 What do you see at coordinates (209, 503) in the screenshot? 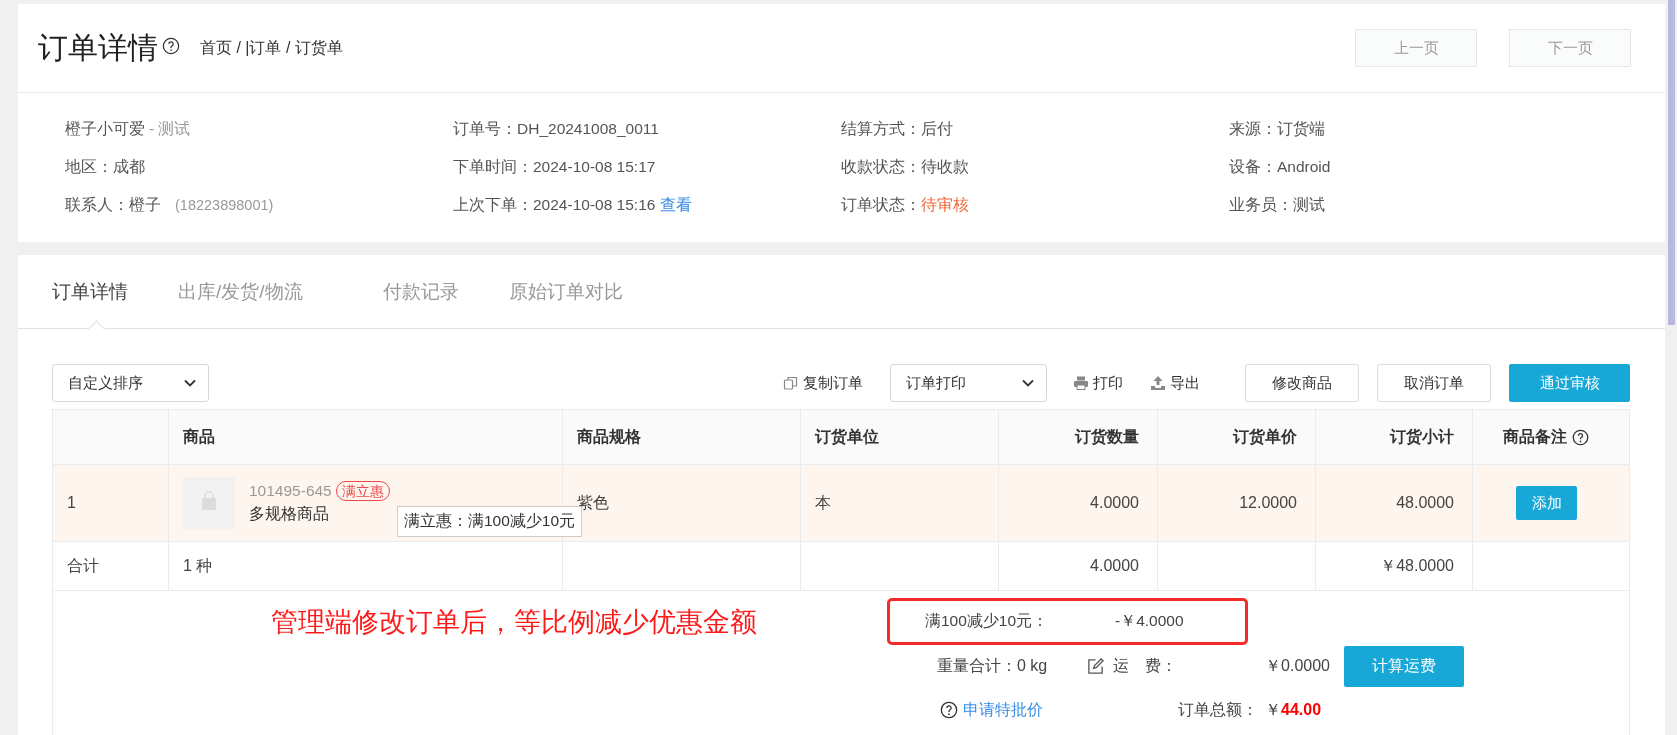
I see `product-thumbnail` at bounding box center [209, 503].